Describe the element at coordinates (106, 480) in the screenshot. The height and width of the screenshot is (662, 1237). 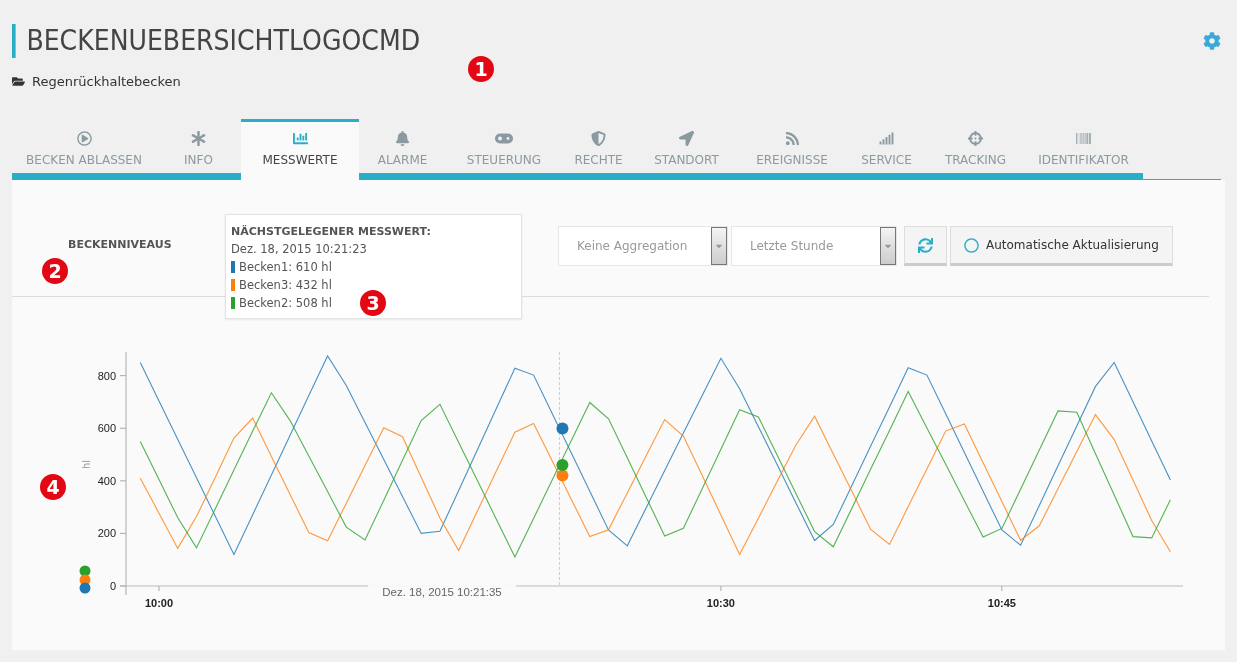
I see `y-tick-label: 400` at that location.